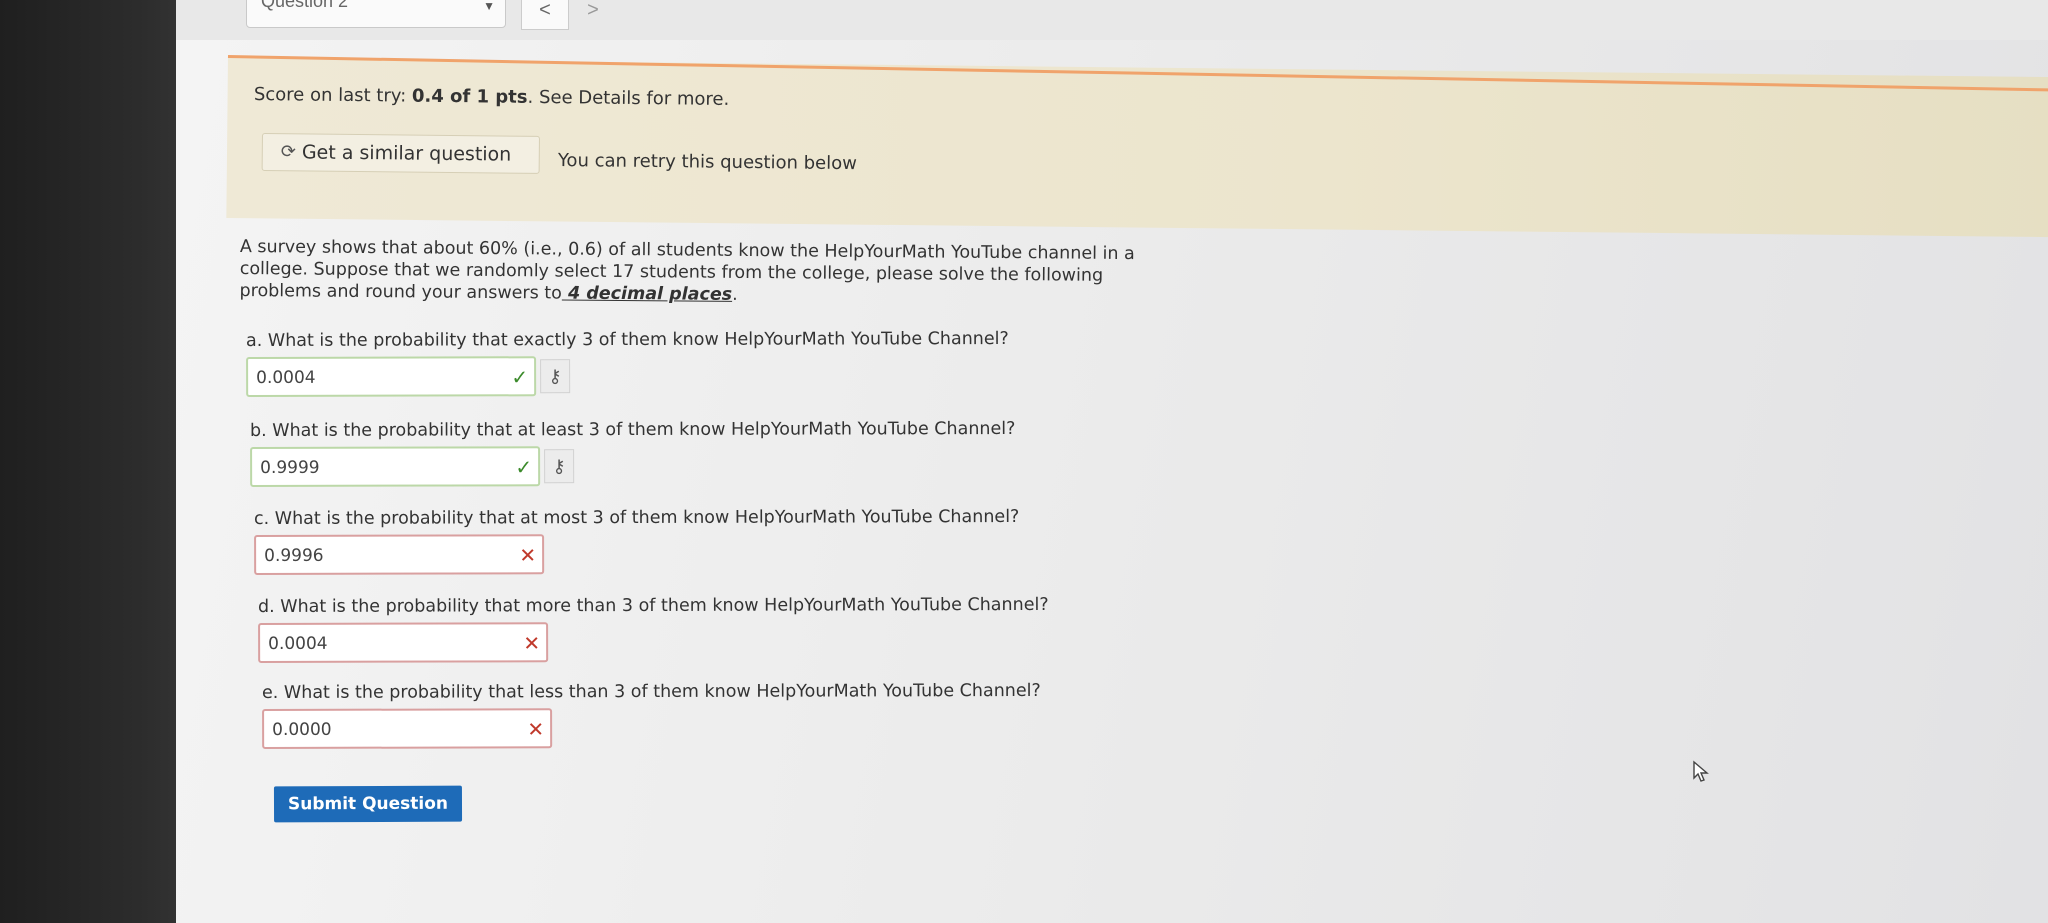 This screenshot has height=923, width=2048. I want to click on question-nav-bar: Question 2 ▼ < >, so click(1112, 20).